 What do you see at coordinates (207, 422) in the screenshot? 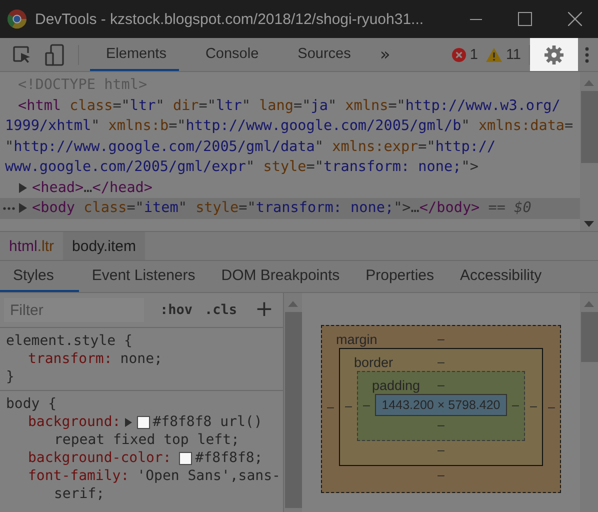
I see `property-value: #f8f8f8 url()` at bounding box center [207, 422].